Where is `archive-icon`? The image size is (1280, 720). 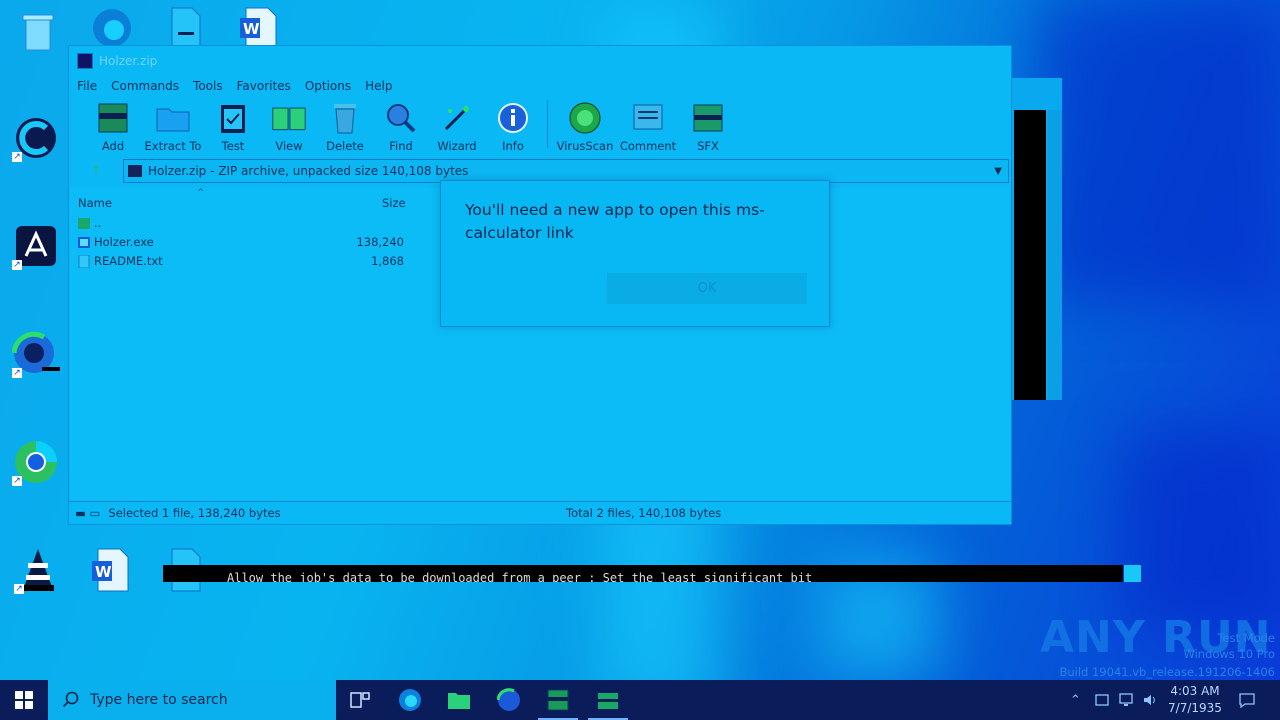 archive-icon is located at coordinates (135, 171).